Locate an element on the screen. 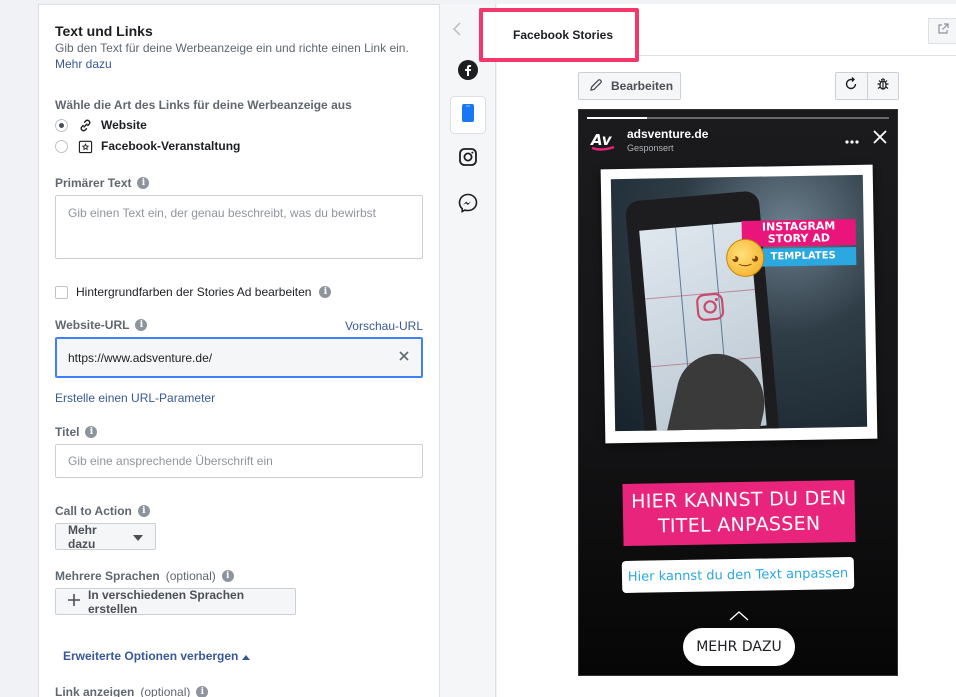  radio-facebook-event: Facebook-Veranstaltung is located at coordinates (147, 146).